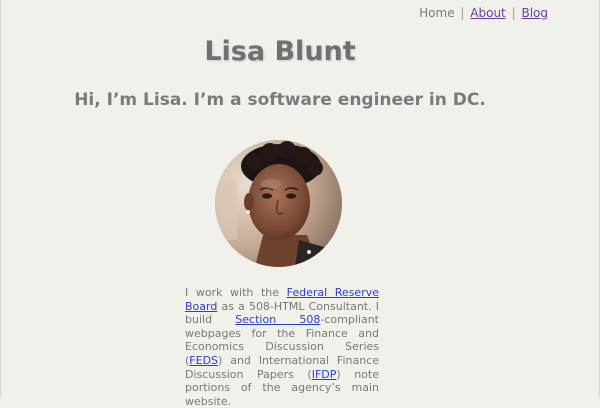 This screenshot has width=600, height=408. What do you see at coordinates (280, 51) in the screenshot?
I see `site-title: Lisa Blunt` at bounding box center [280, 51].